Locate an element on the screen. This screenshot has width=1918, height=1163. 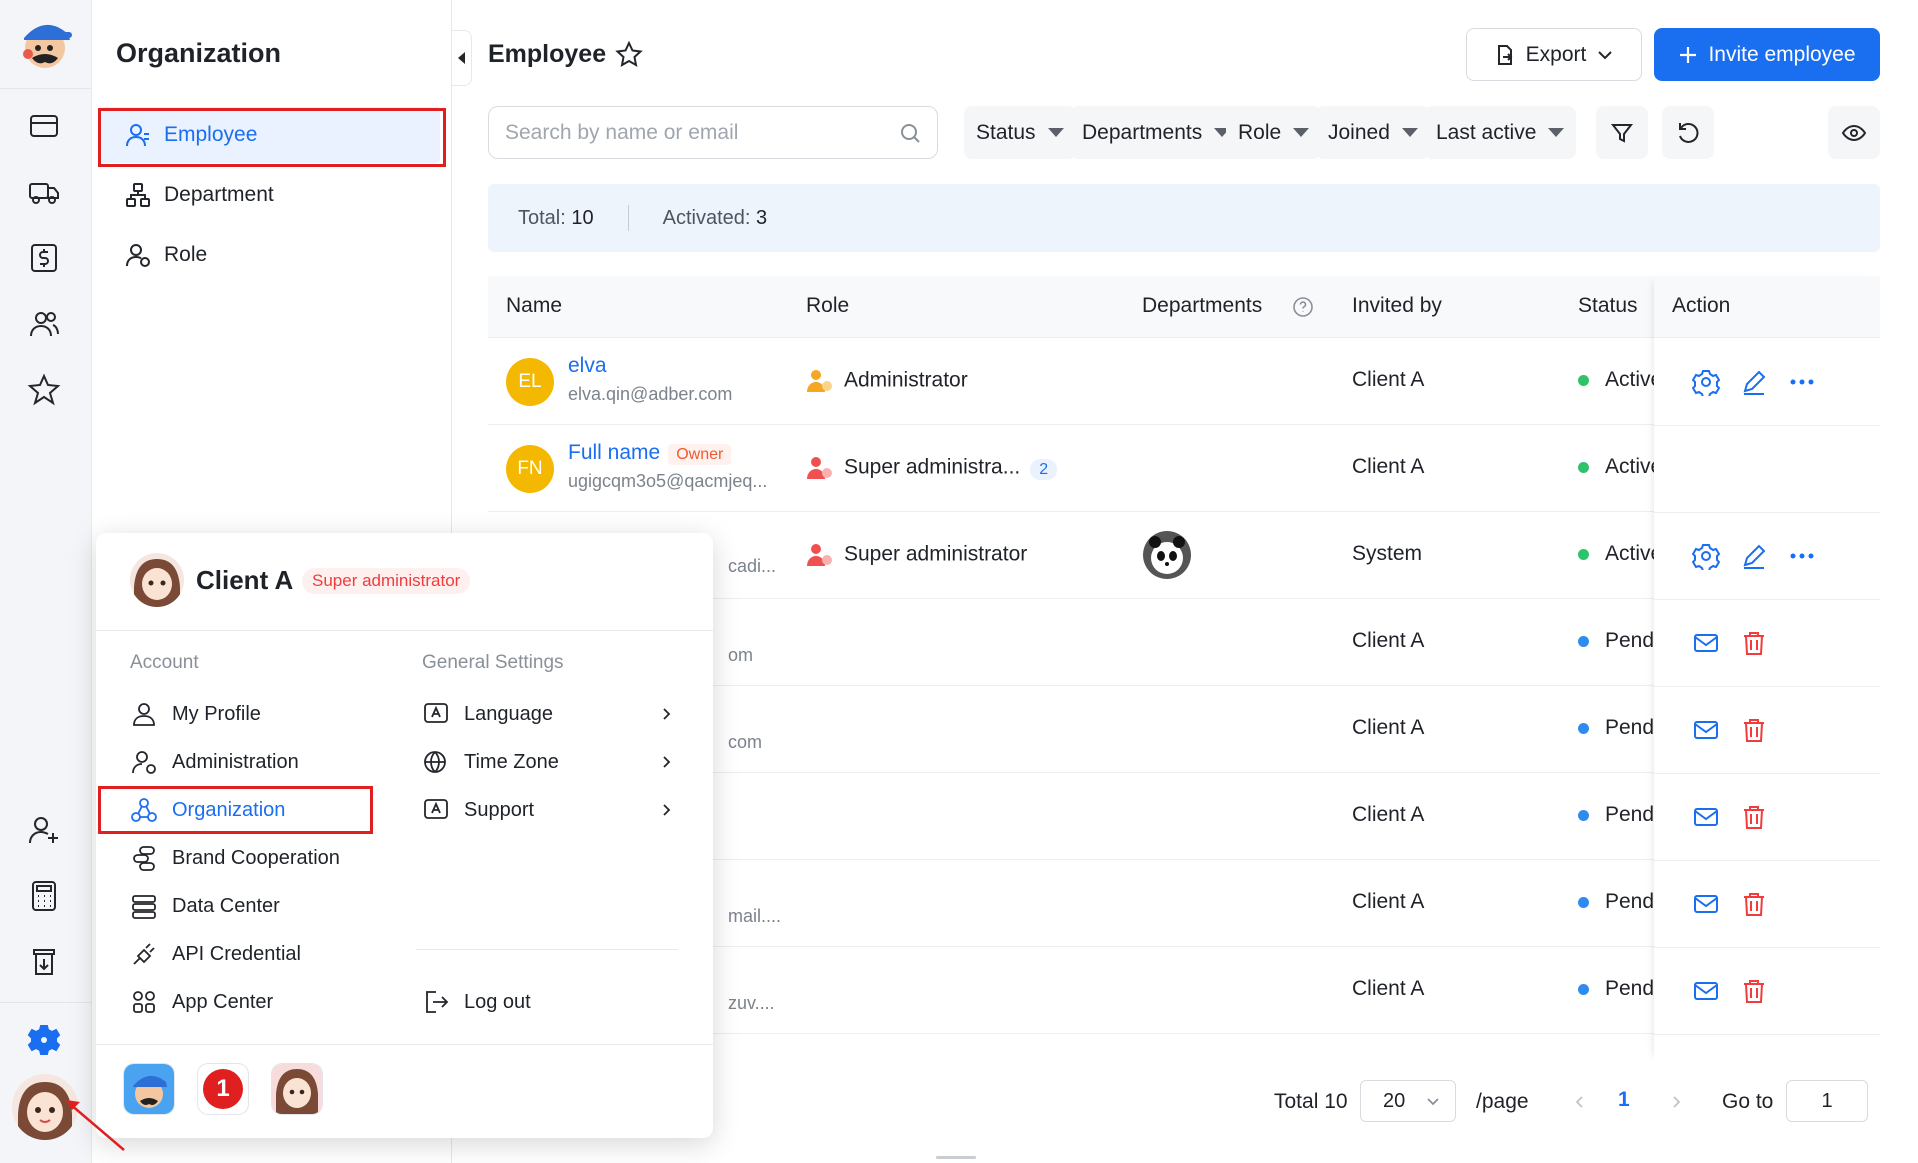
rail-divider is located at coordinates (46, 1002).